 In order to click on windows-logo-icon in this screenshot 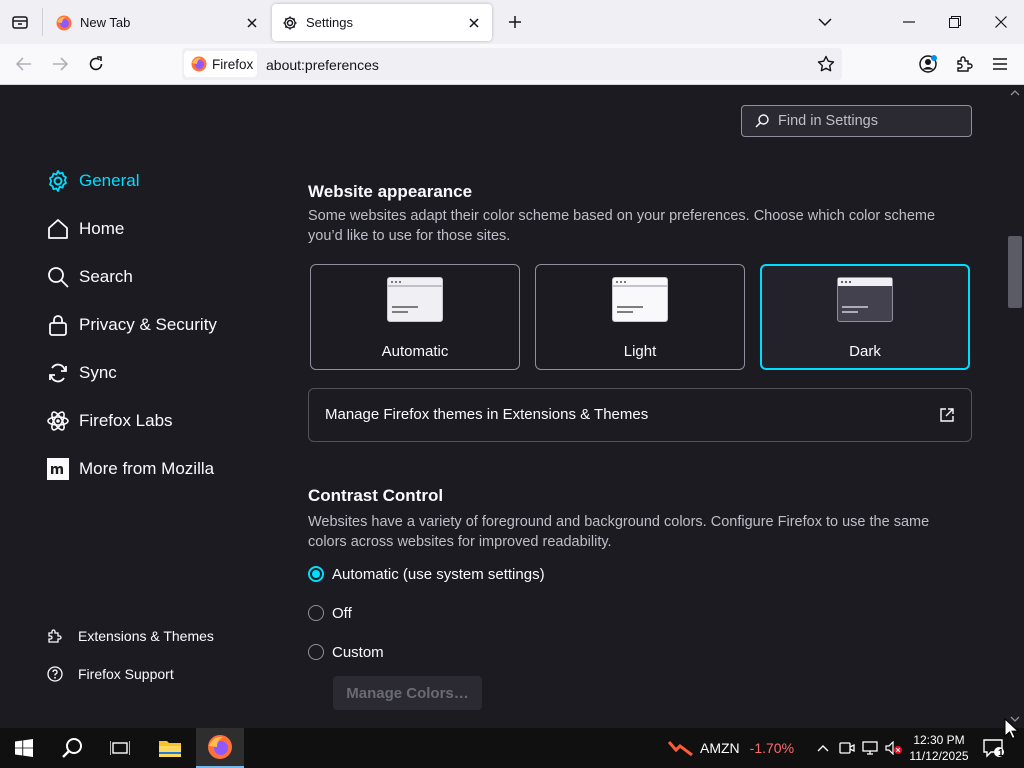, I will do `click(24, 748)`.